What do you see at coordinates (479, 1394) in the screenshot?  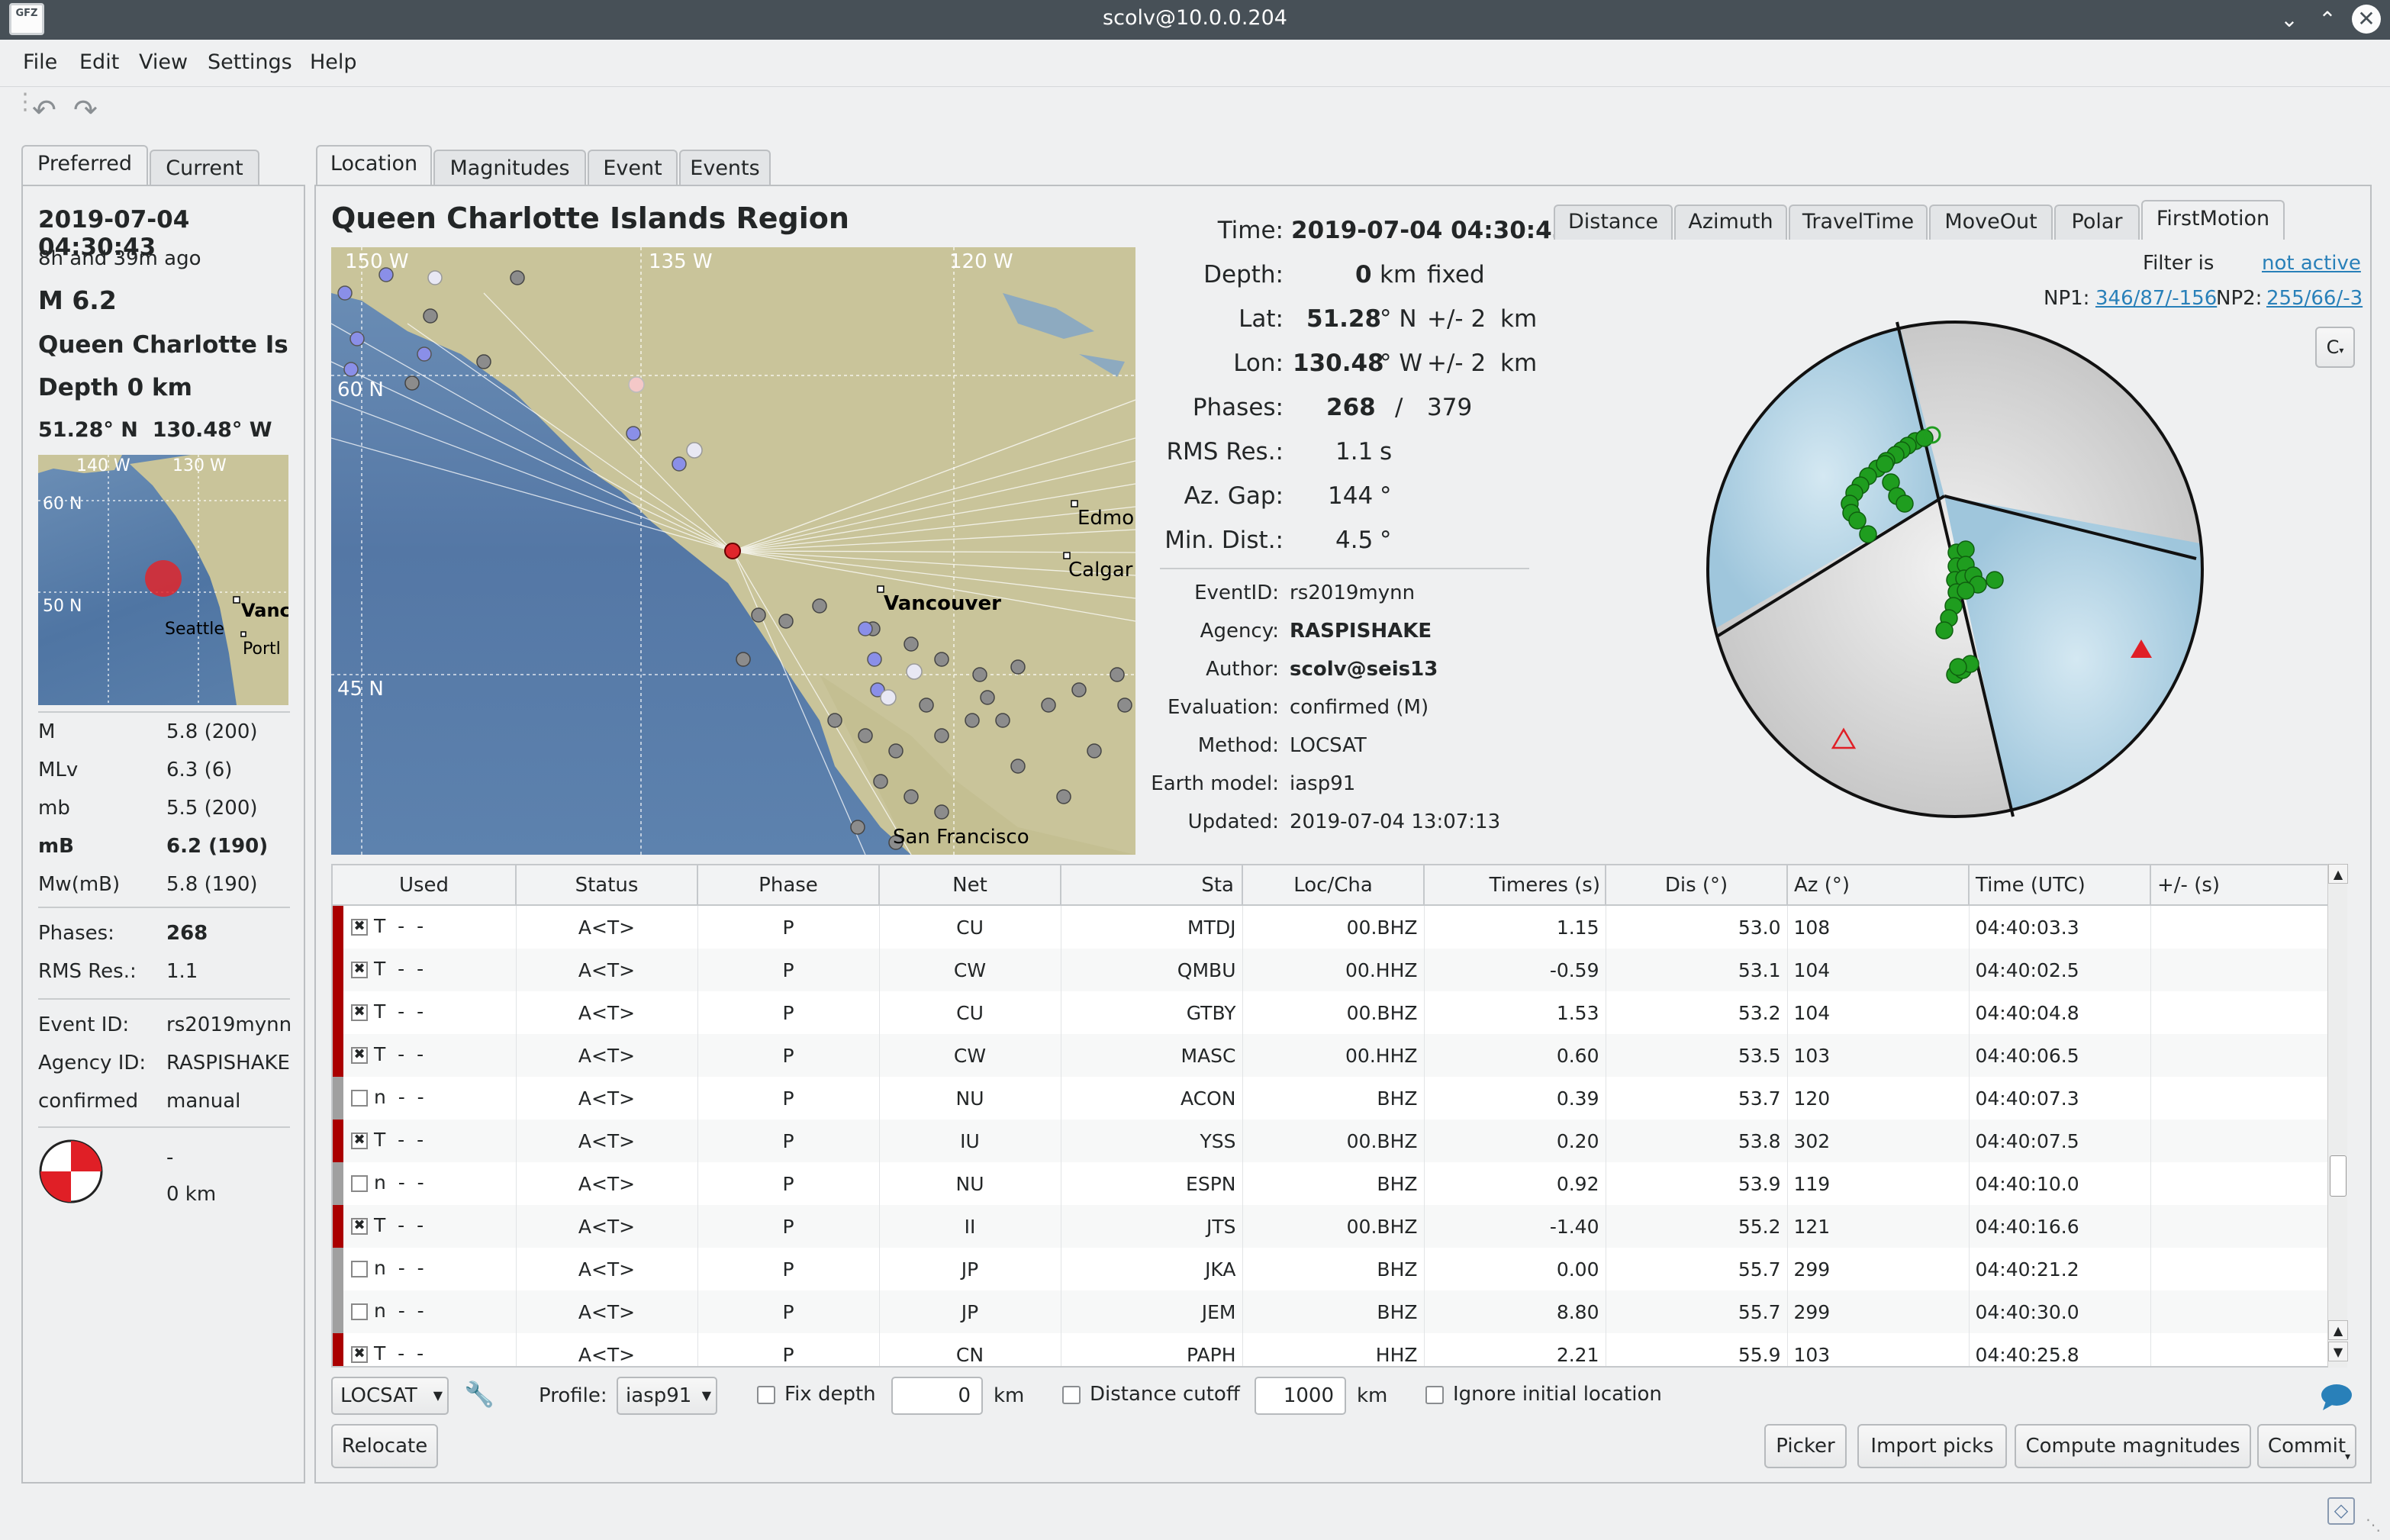 I see `wrench-icon: 🔧` at bounding box center [479, 1394].